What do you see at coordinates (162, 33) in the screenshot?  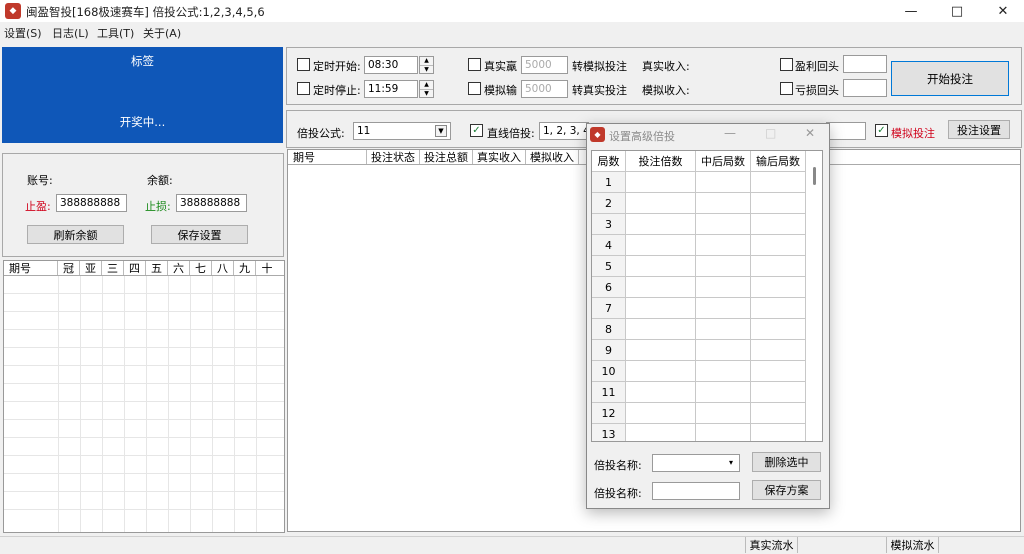 I see `menu-about: 关于(A)` at bounding box center [162, 33].